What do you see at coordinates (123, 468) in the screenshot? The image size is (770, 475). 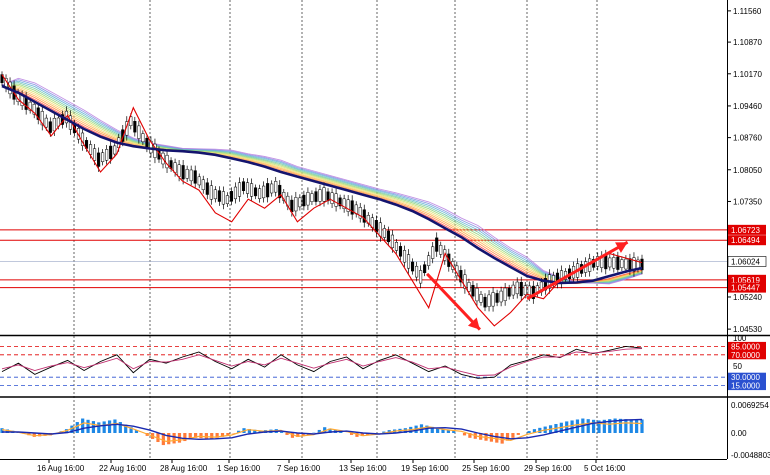 I see `x-tick-label: 22 Aug 16:00` at bounding box center [123, 468].